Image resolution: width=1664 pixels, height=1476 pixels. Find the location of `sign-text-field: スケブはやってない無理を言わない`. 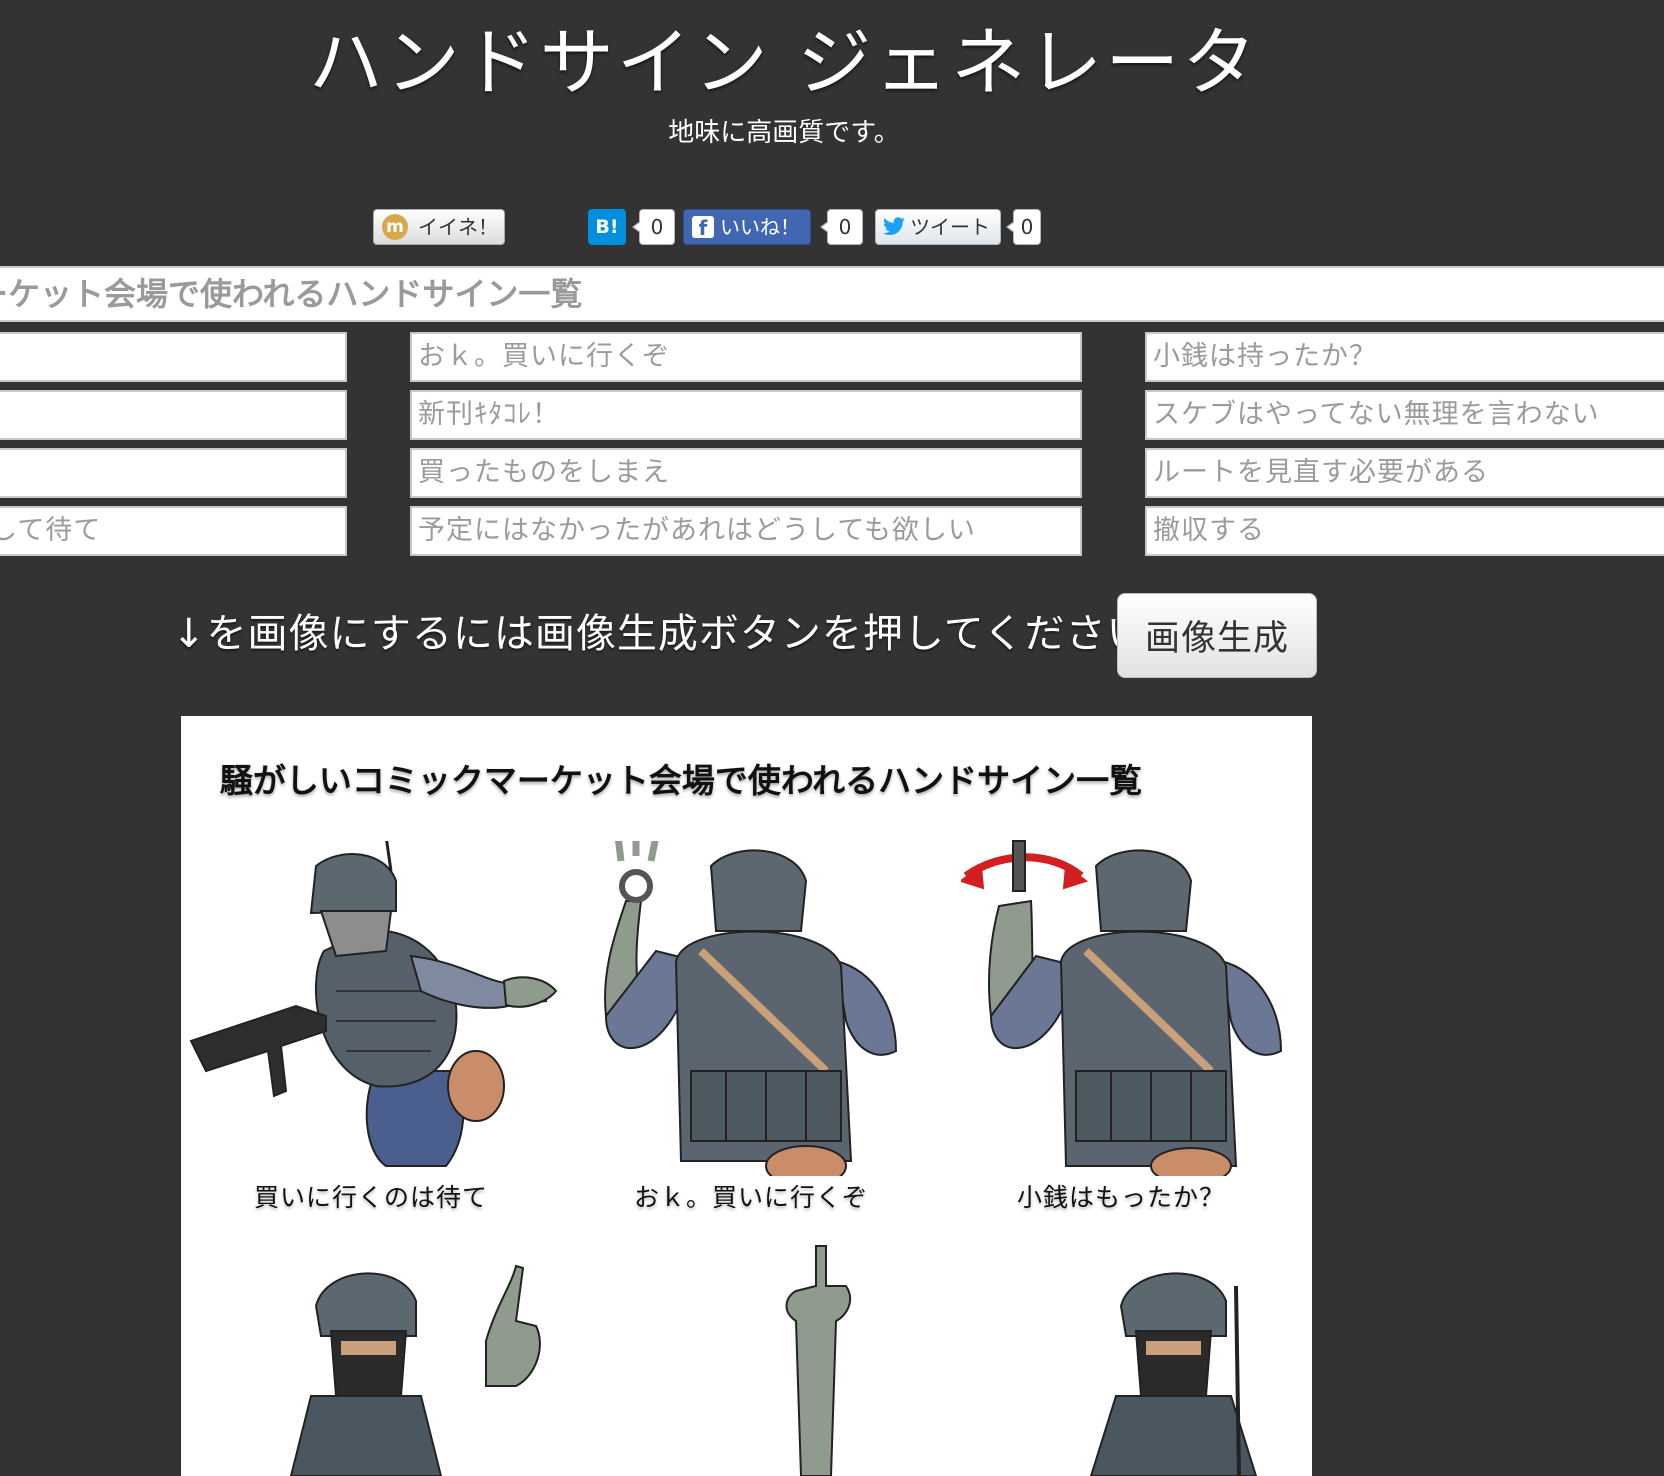

sign-text-field: スケブはやってない無理を言わない is located at coordinates (1404, 415).